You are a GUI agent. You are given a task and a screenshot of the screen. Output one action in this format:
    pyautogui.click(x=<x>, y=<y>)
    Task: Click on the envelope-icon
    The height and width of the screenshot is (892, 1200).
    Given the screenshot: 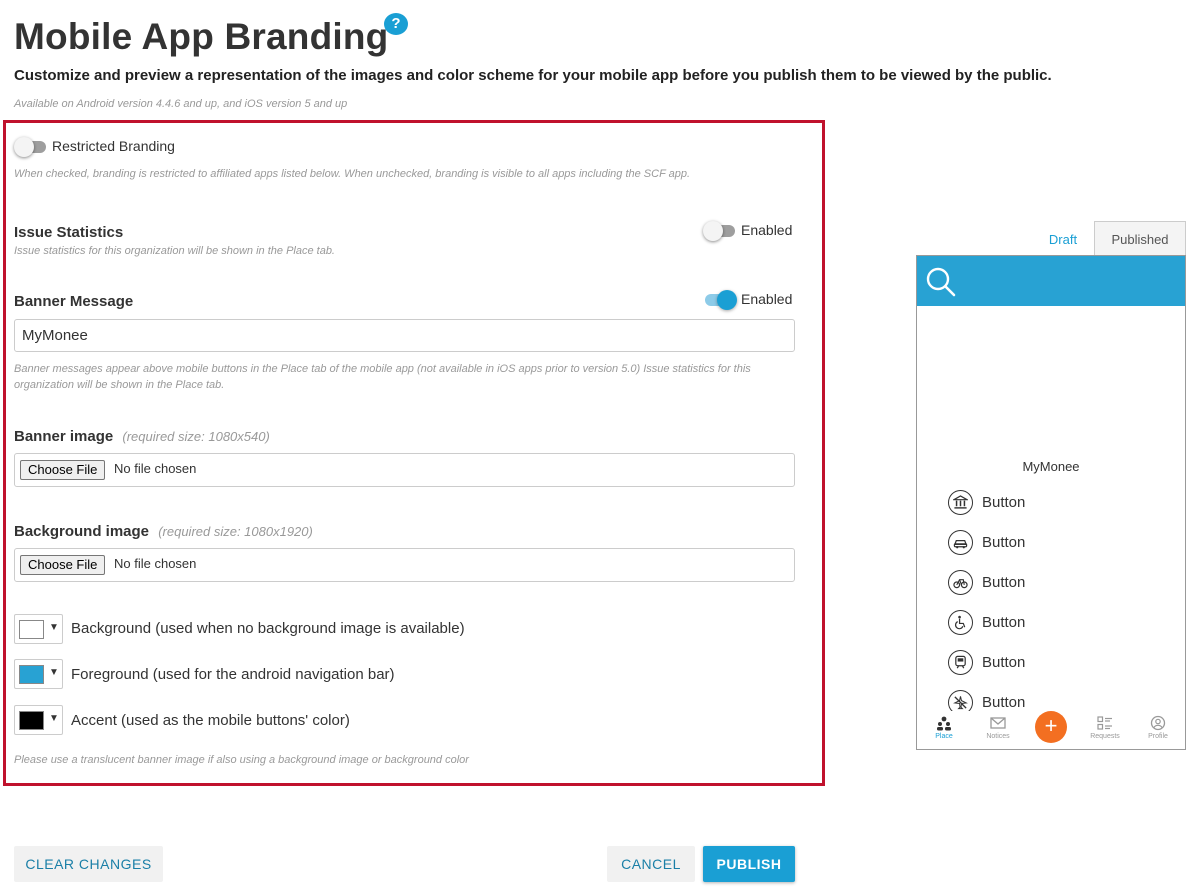 What is the action you would take?
    pyautogui.click(x=998, y=723)
    